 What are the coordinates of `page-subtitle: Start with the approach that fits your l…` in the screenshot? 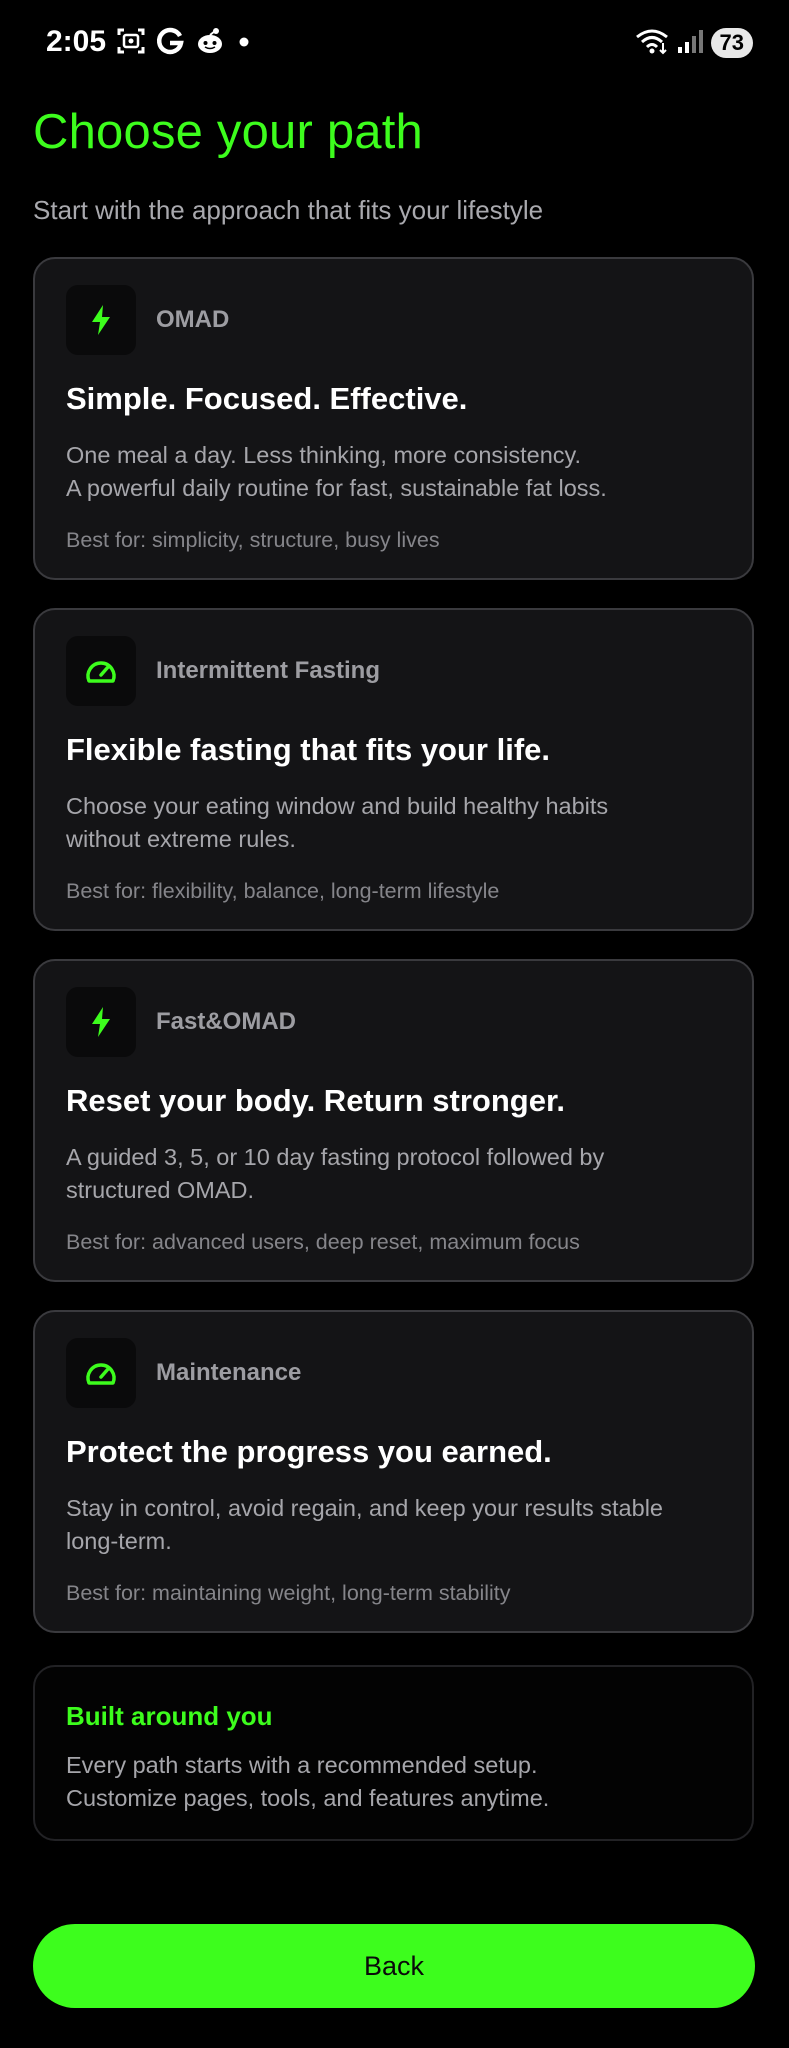 It's located at (288, 210).